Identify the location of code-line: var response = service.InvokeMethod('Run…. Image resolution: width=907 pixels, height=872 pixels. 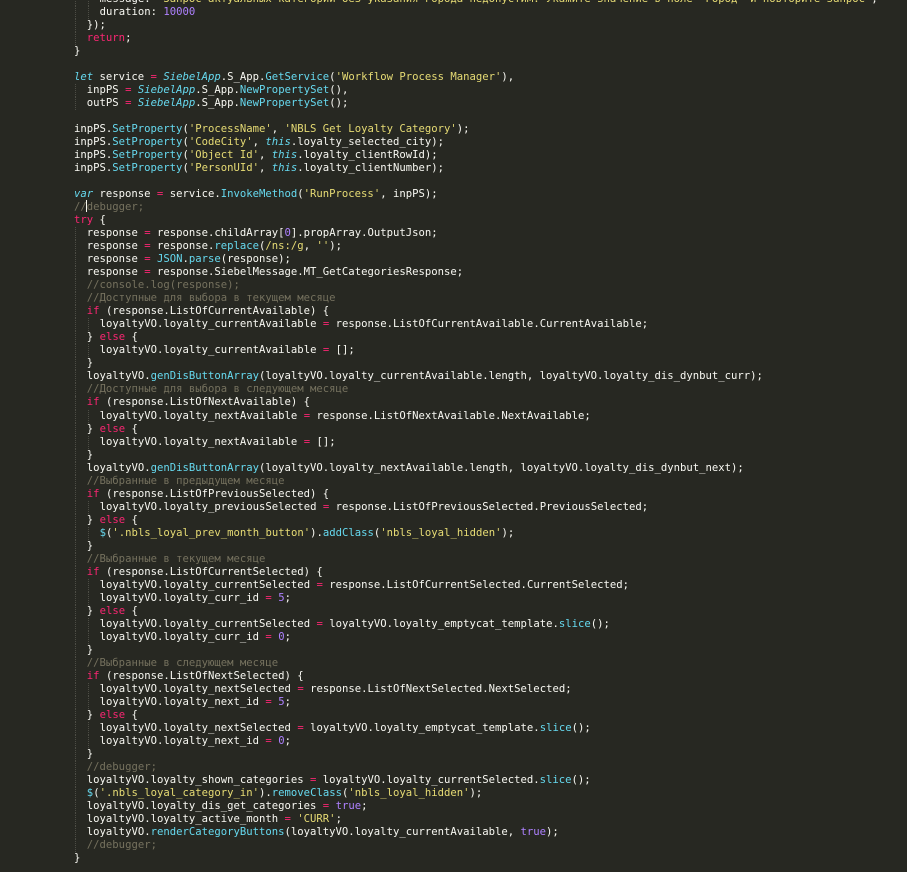
(476, 194).